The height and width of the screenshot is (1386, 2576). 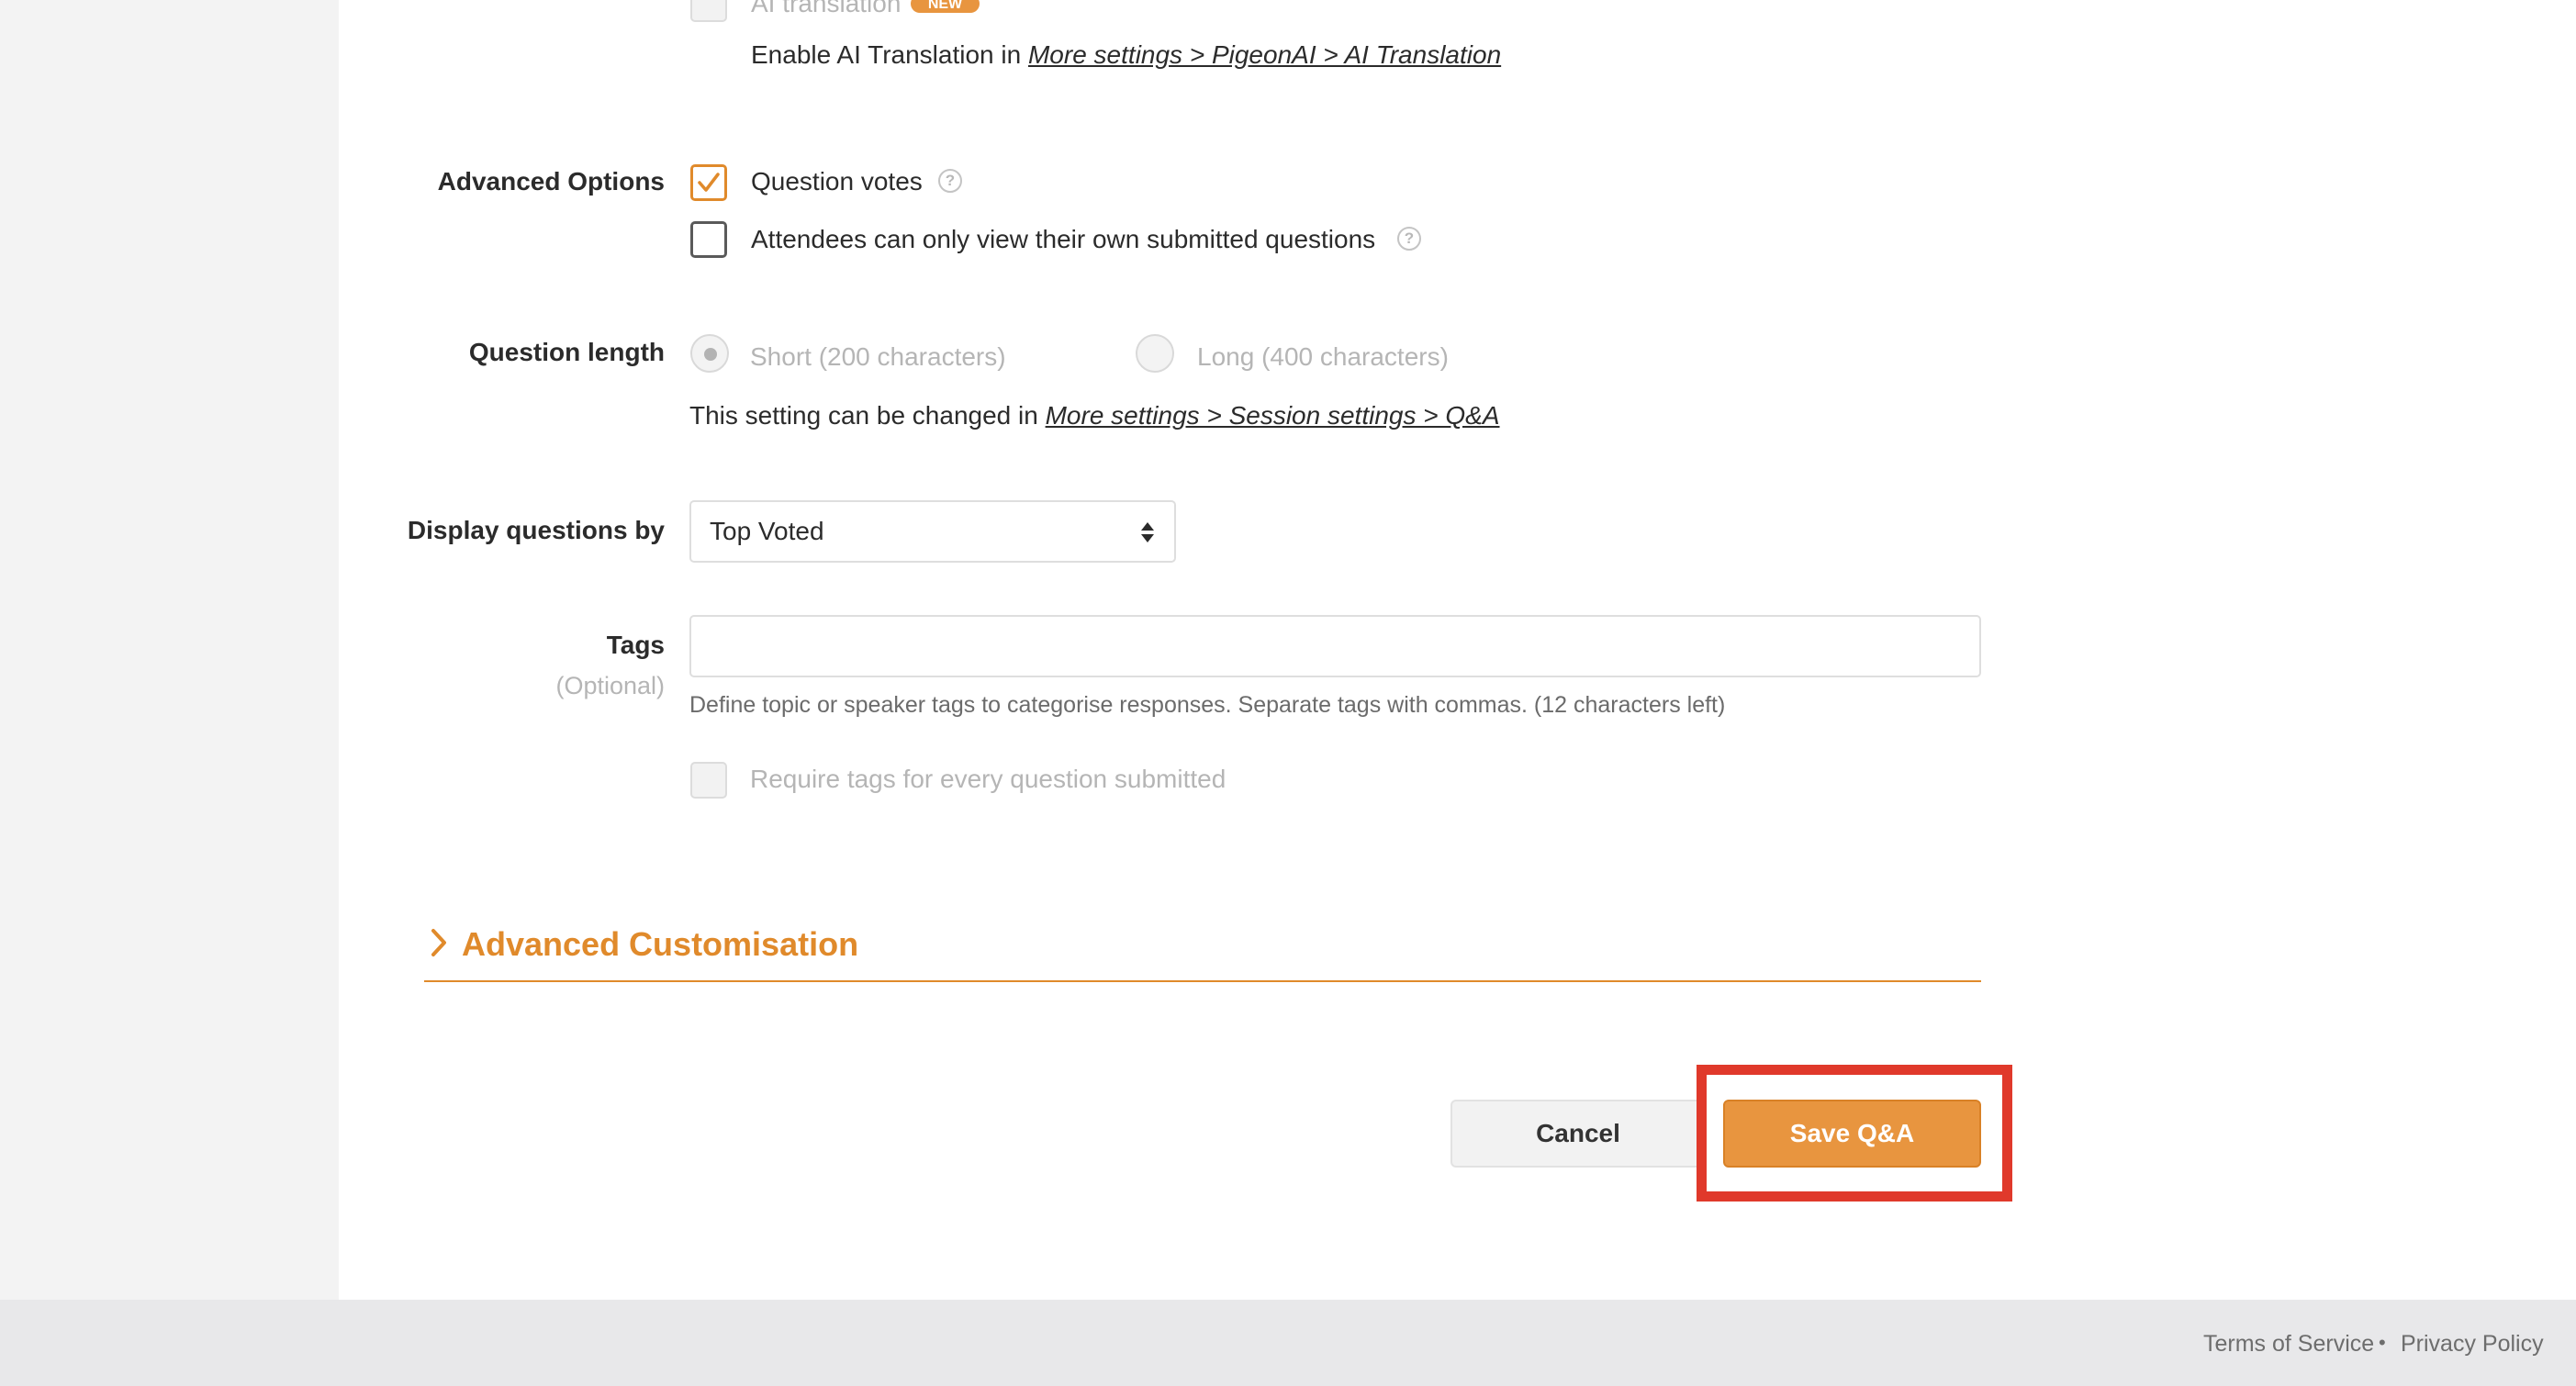 What do you see at coordinates (878, 356) in the screenshot?
I see `short-length-label: Short (200 characters)` at bounding box center [878, 356].